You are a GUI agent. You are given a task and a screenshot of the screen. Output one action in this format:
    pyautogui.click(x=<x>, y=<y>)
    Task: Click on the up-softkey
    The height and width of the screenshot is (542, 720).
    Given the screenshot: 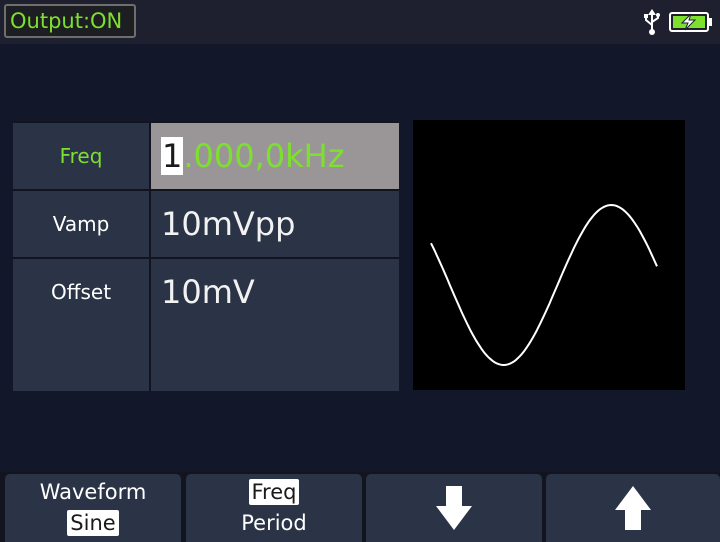 What is the action you would take?
    pyautogui.click(x=633, y=508)
    